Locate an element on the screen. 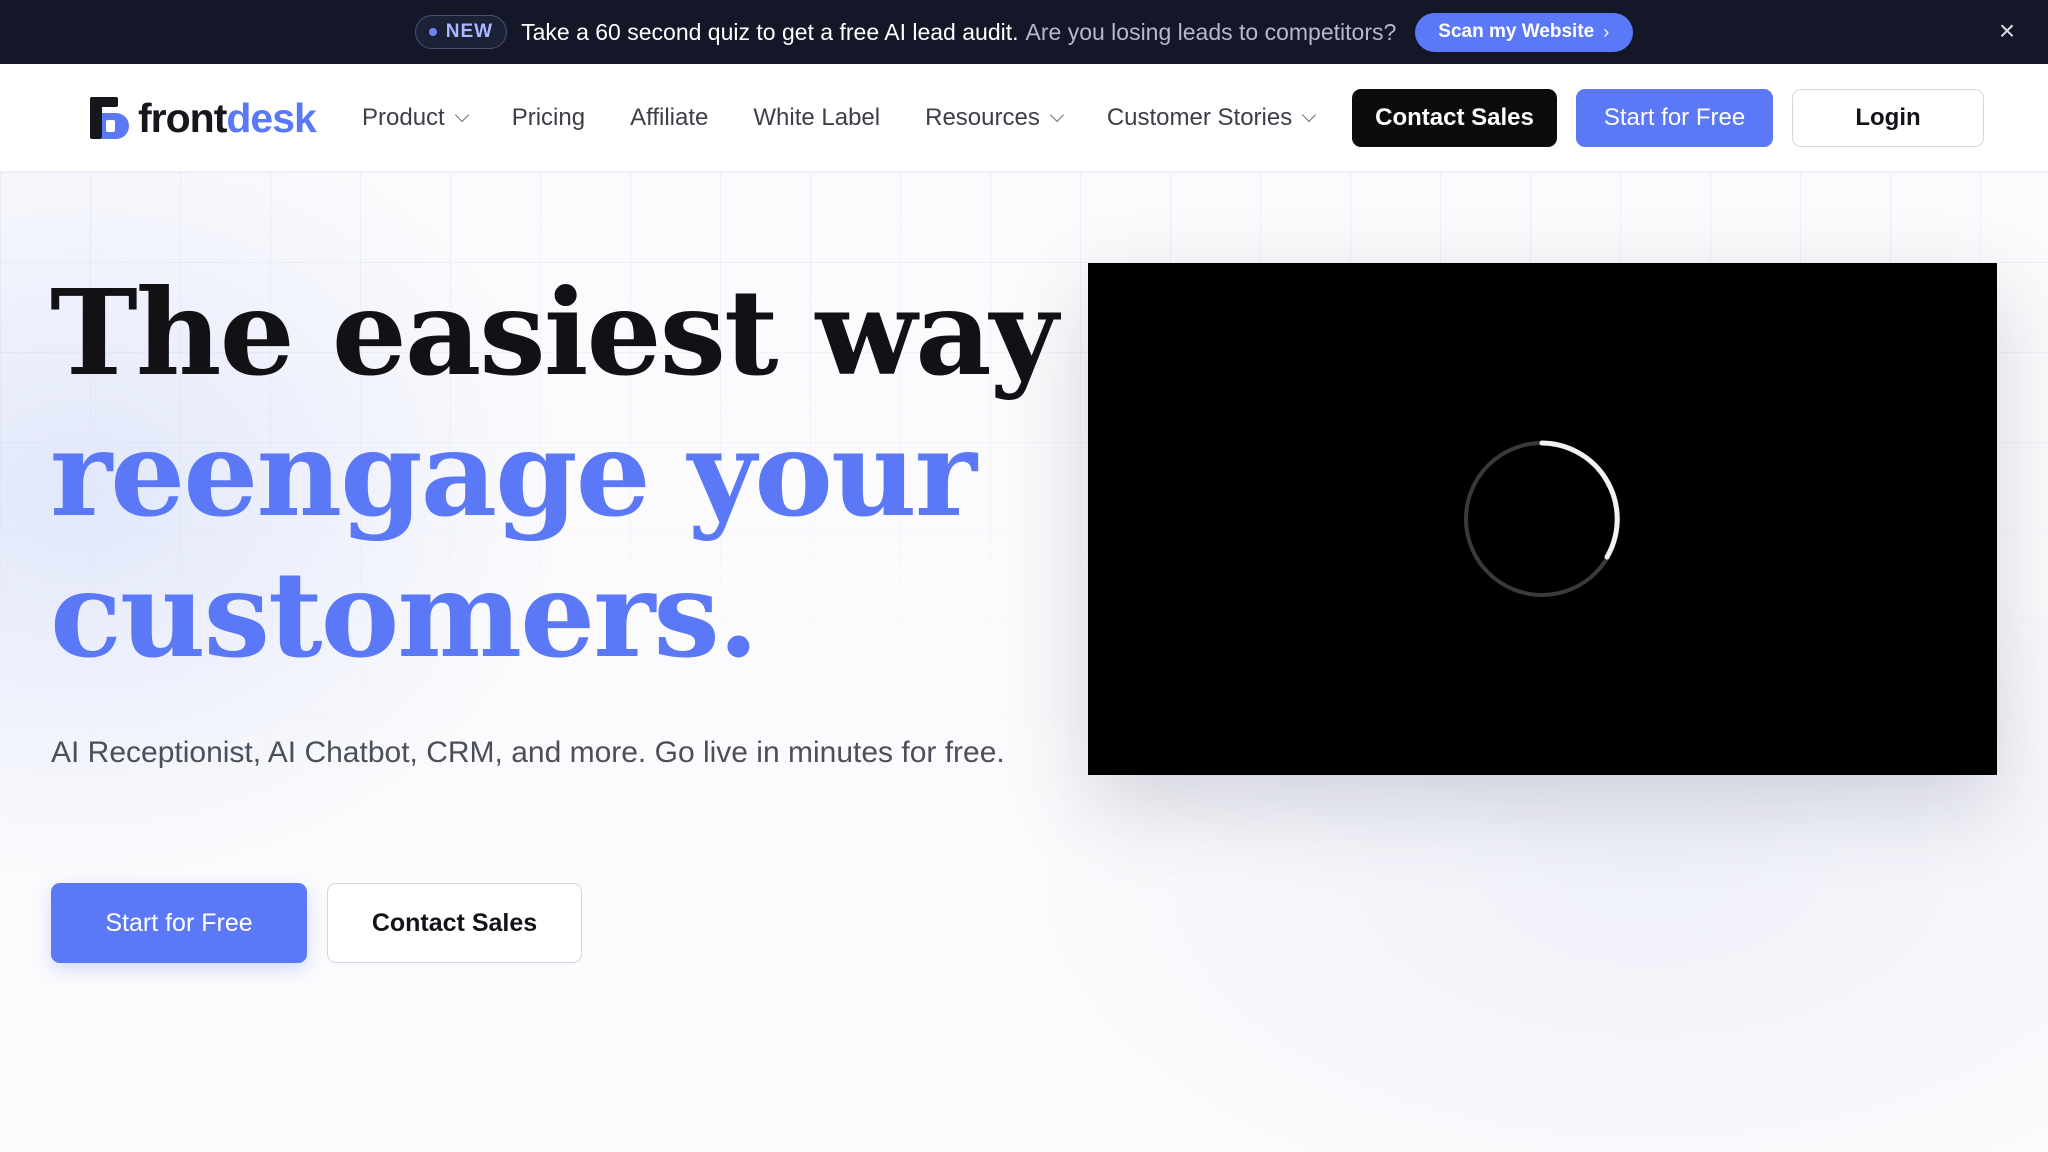  nav-item-pricing: Pricing is located at coordinates (548, 118).